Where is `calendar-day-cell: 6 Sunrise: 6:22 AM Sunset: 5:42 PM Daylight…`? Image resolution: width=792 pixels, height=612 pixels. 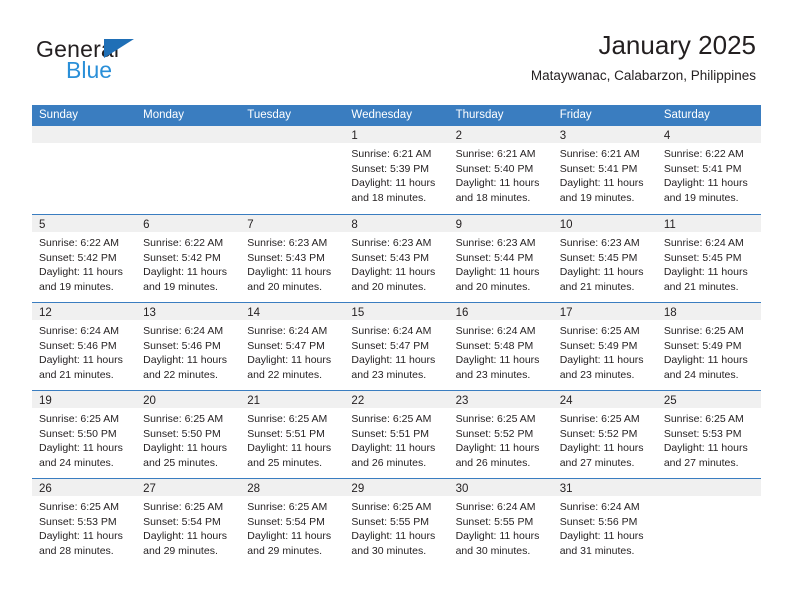
calendar-day-cell: 6 Sunrise: 6:22 AM Sunset: 5:42 PM Daylight… is located at coordinates (188, 258).